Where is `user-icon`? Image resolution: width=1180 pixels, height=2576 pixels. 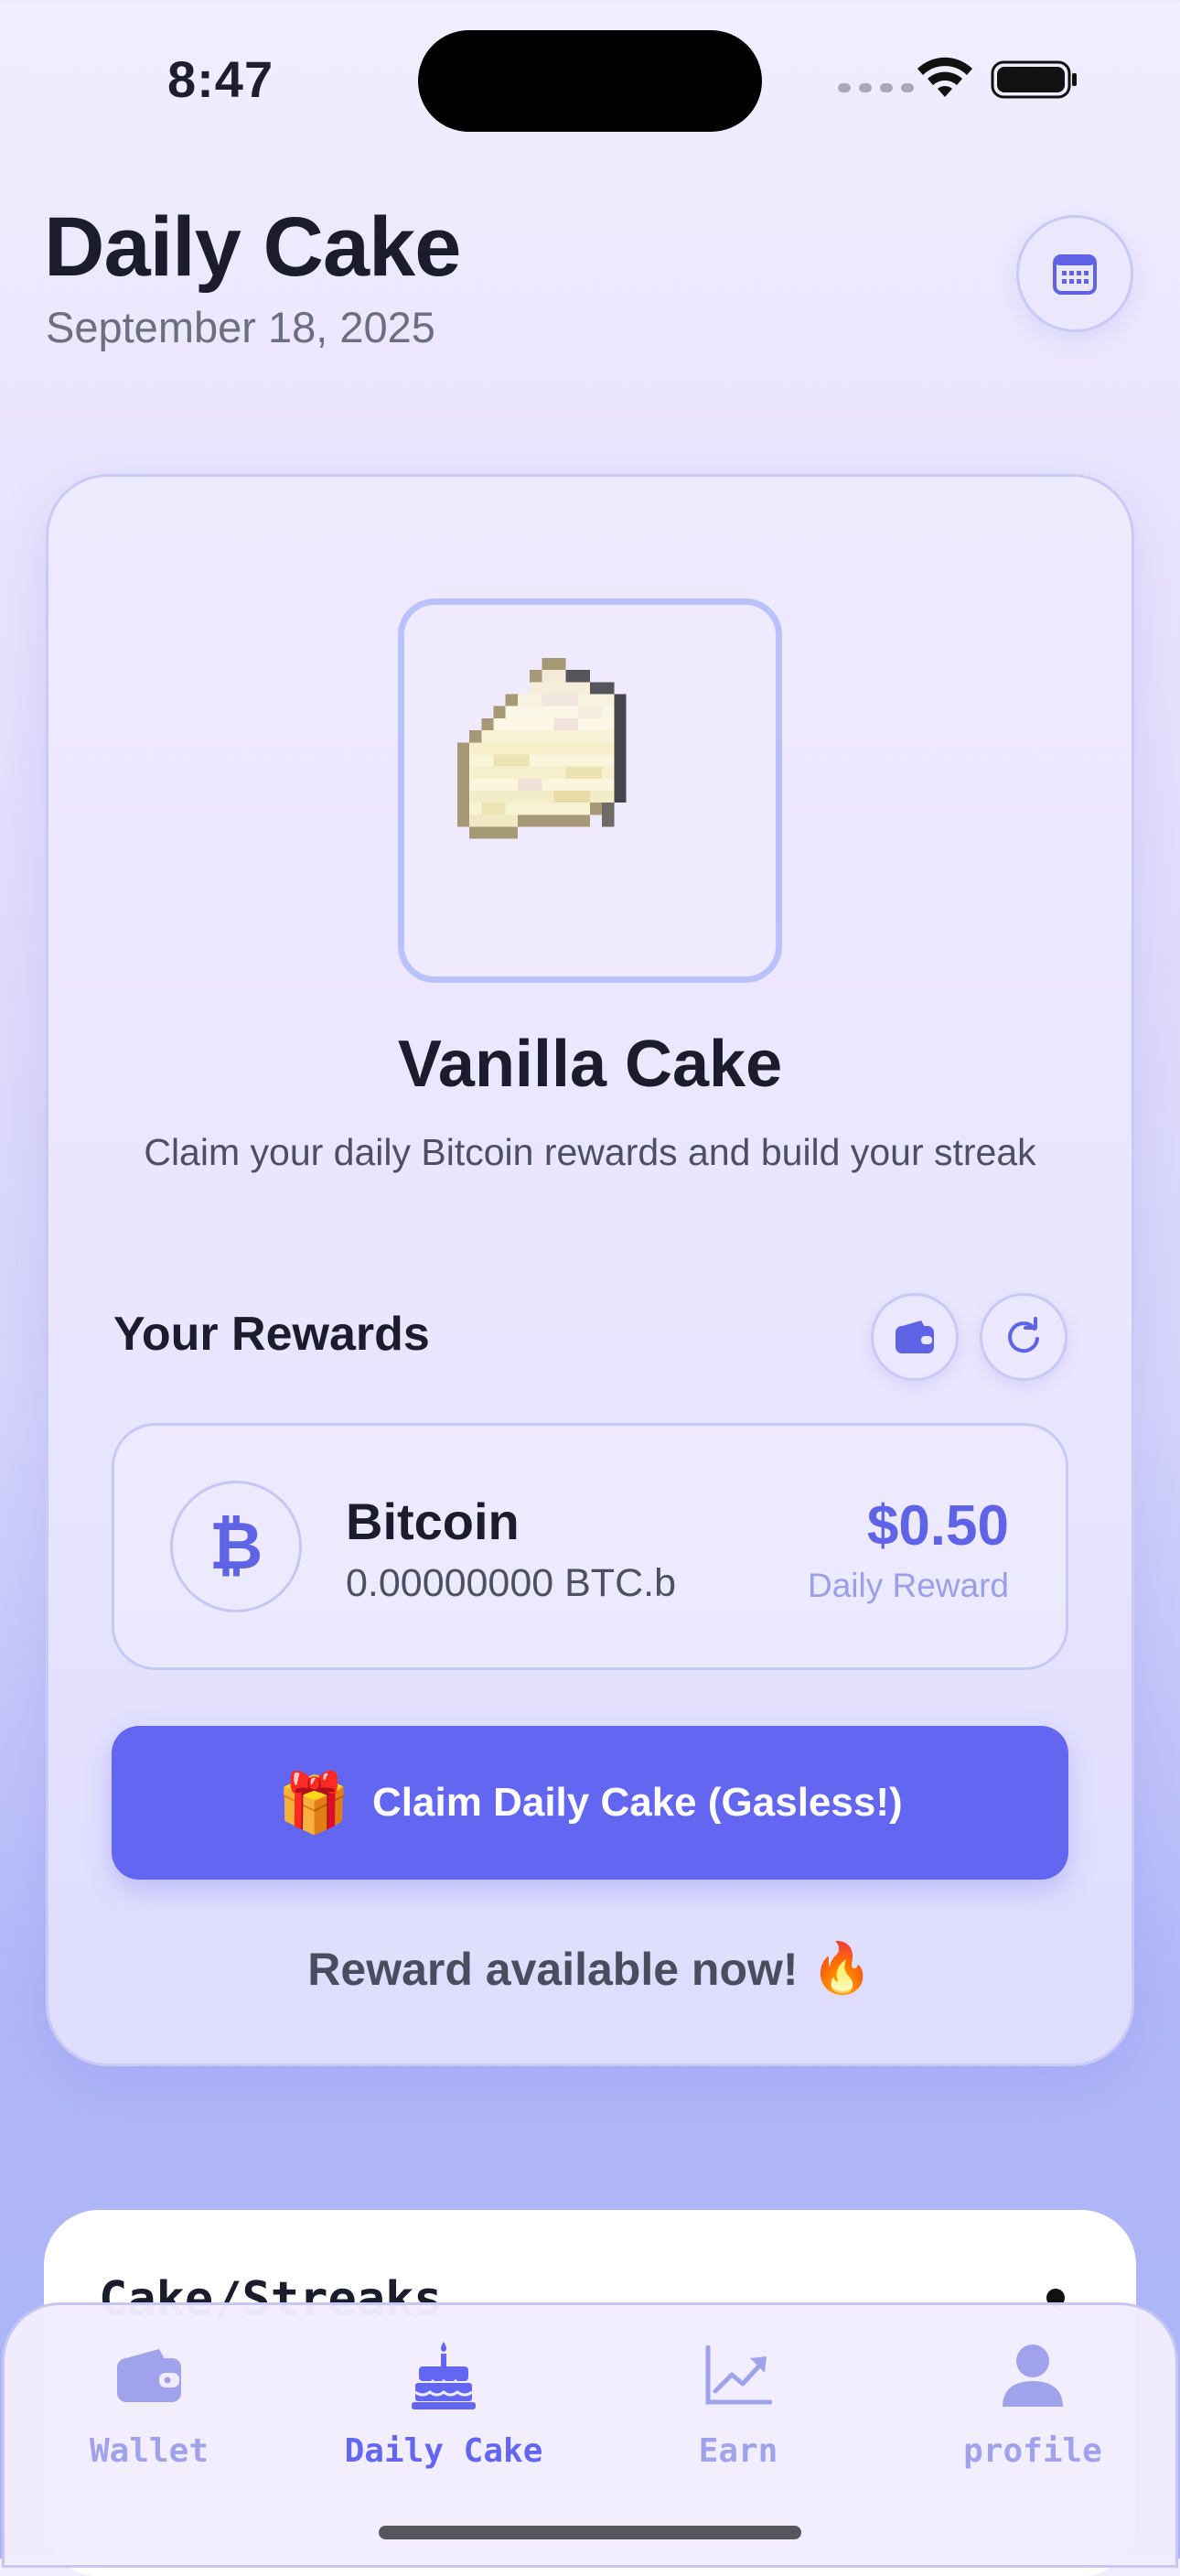
user-icon is located at coordinates (1033, 2375).